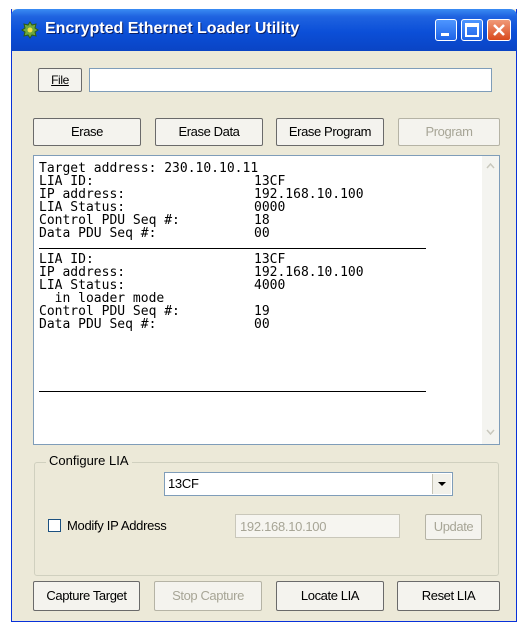 This screenshot has height=622, width=517. I want to click on lia-select-value: 13CF, so click(183, 483).